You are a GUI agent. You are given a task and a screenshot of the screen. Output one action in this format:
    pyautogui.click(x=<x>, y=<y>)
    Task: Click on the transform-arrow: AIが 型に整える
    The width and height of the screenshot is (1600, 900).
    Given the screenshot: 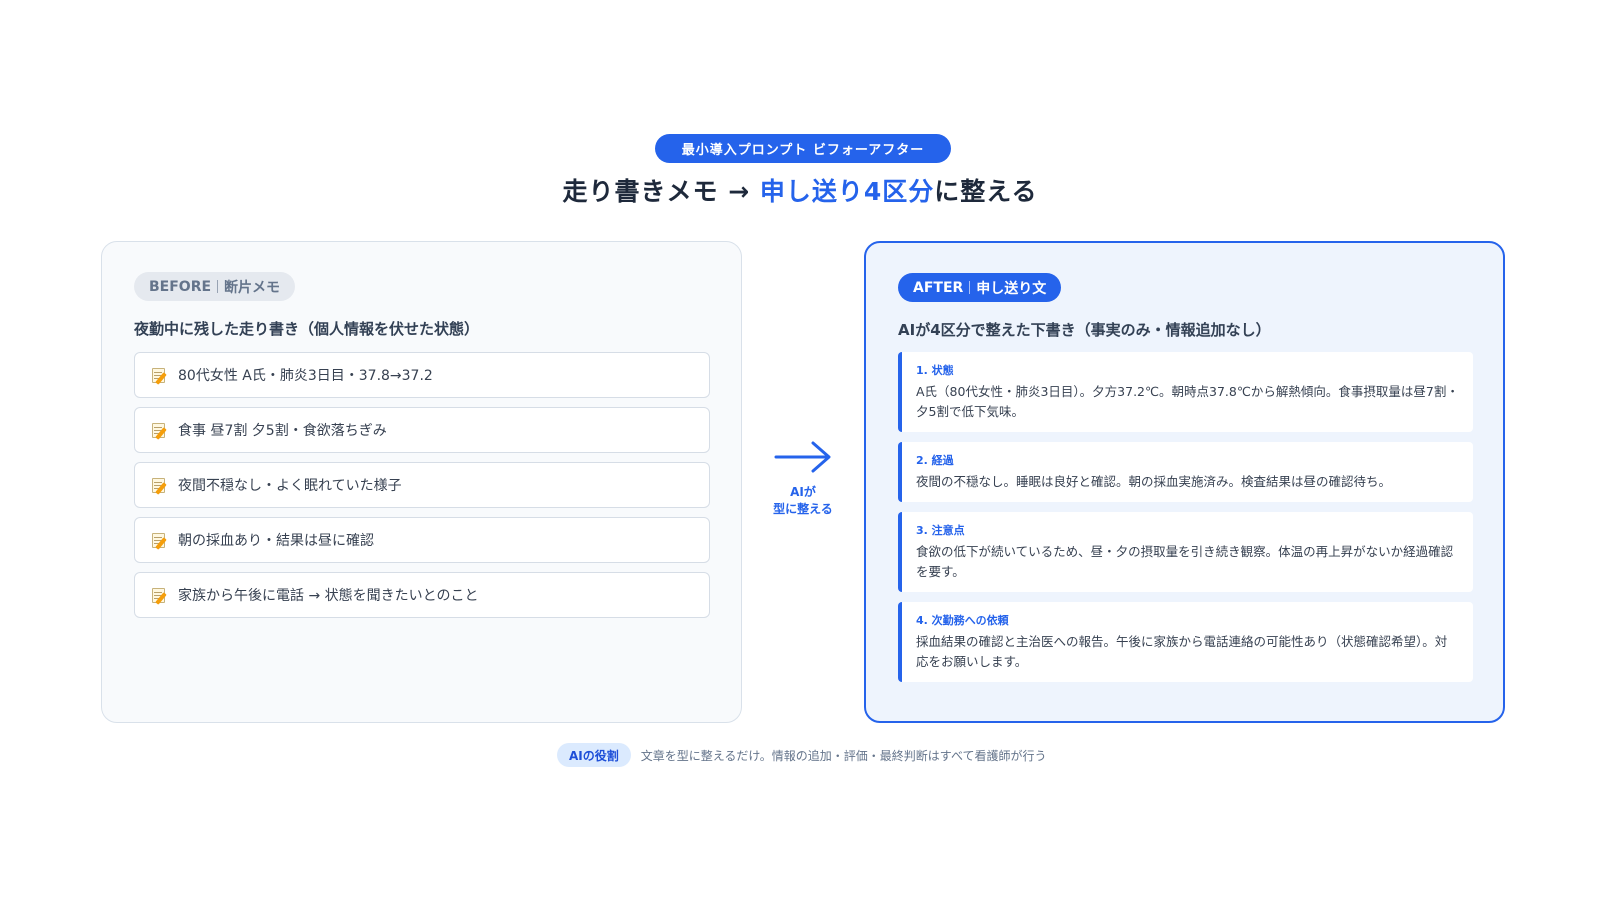 What is the action you would take?
    pyautogui.click(x=803, y=479)
    